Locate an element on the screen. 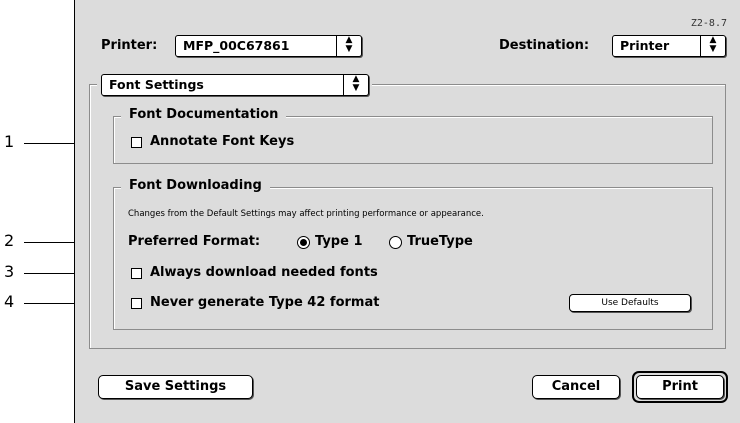 Image resolution: width=740 pixels, height=423 pixels. destination-popup: Printer ▲ ▼ is located at coordinates (669, 46).